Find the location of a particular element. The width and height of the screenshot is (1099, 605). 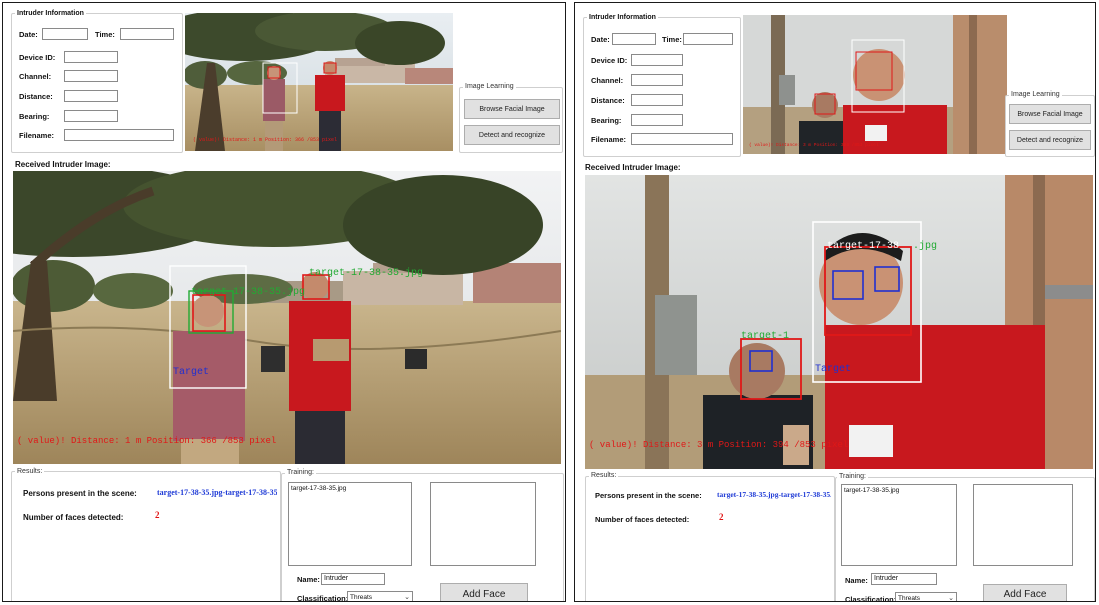

name-input: Intruder is located at coordinates (353, 579).